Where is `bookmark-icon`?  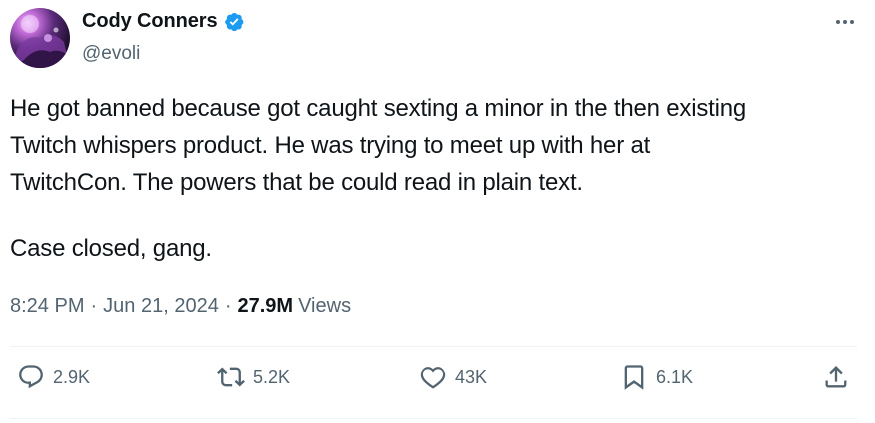 bookmark-icon is located at coordinates (634, 377).